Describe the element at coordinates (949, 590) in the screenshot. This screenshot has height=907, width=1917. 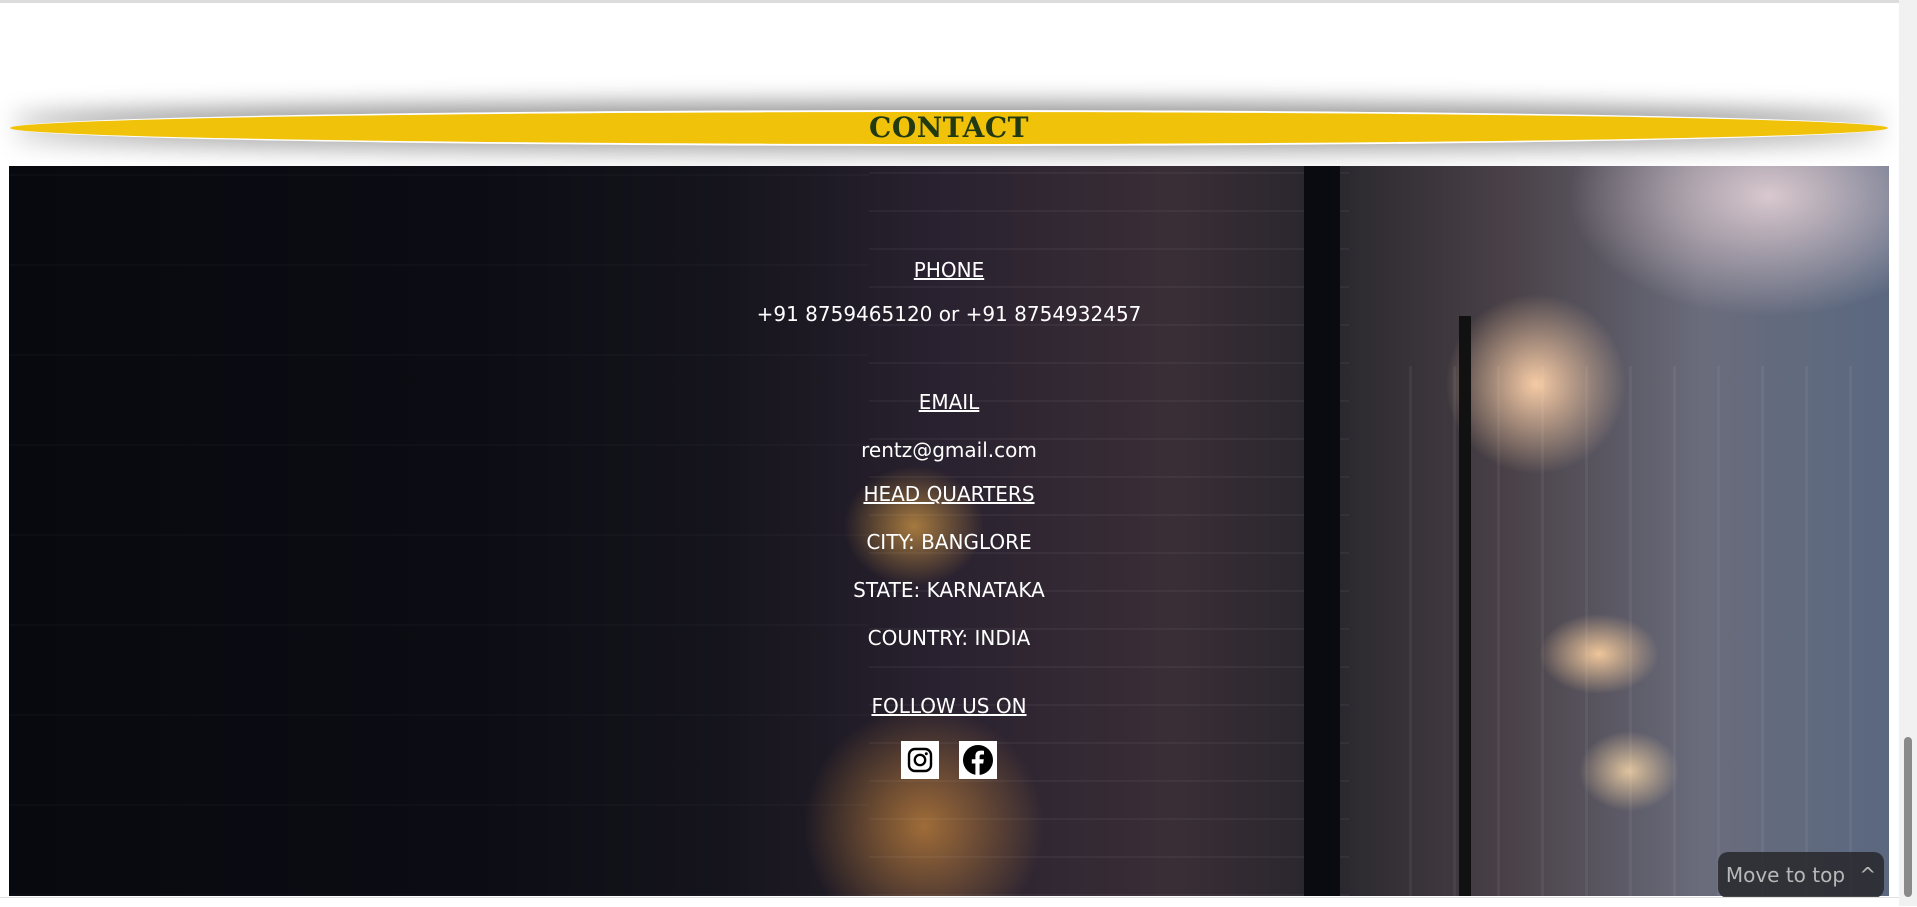
I see `headquarters-state: STATE: KARNATAKA` at that location.